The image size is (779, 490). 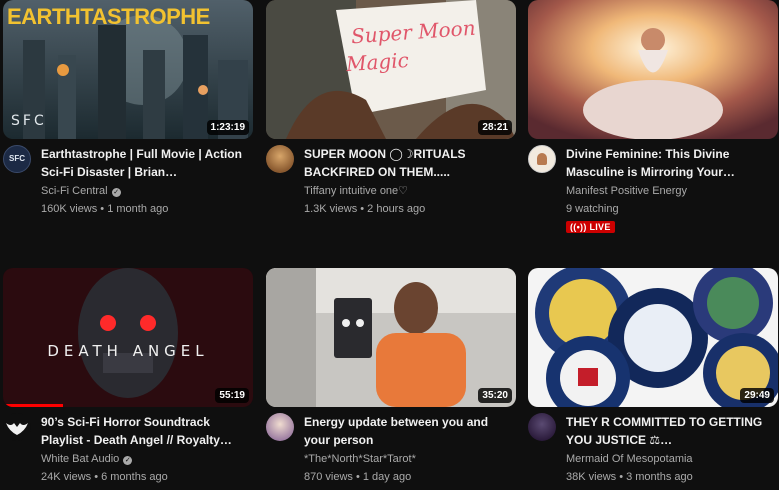 I want to click on channel-name-text: White Bat Audio, so click(x=80, y=459).